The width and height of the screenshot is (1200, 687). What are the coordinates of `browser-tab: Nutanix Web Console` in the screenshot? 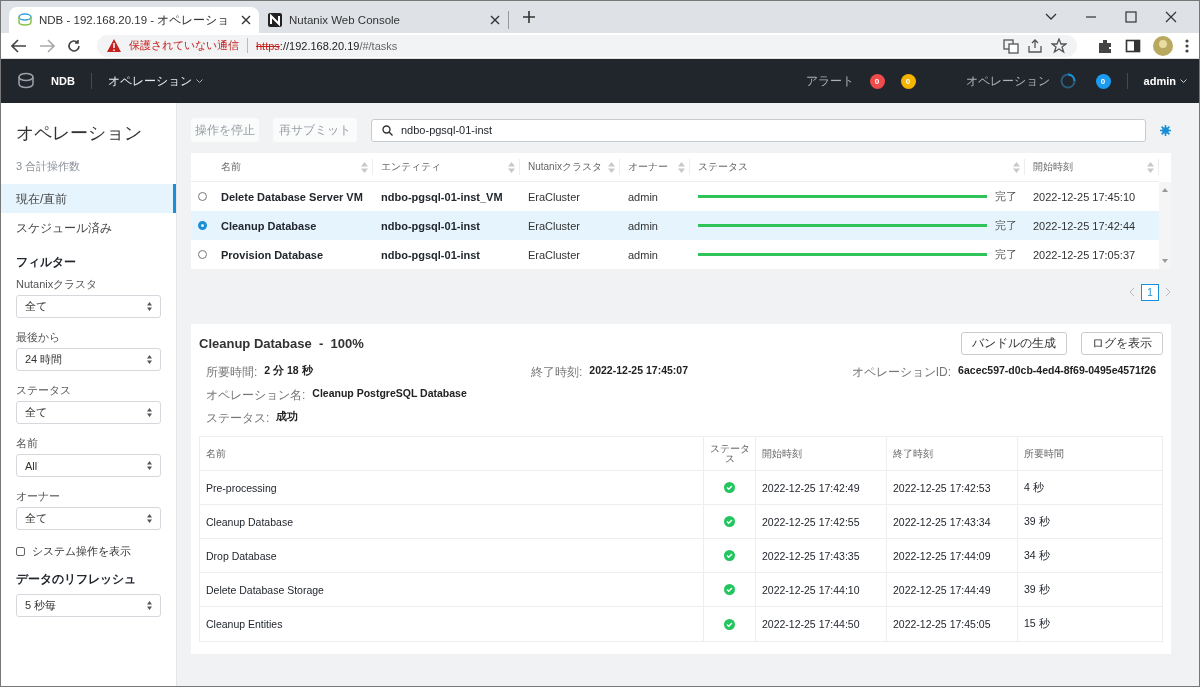 It's located at (384, 20).